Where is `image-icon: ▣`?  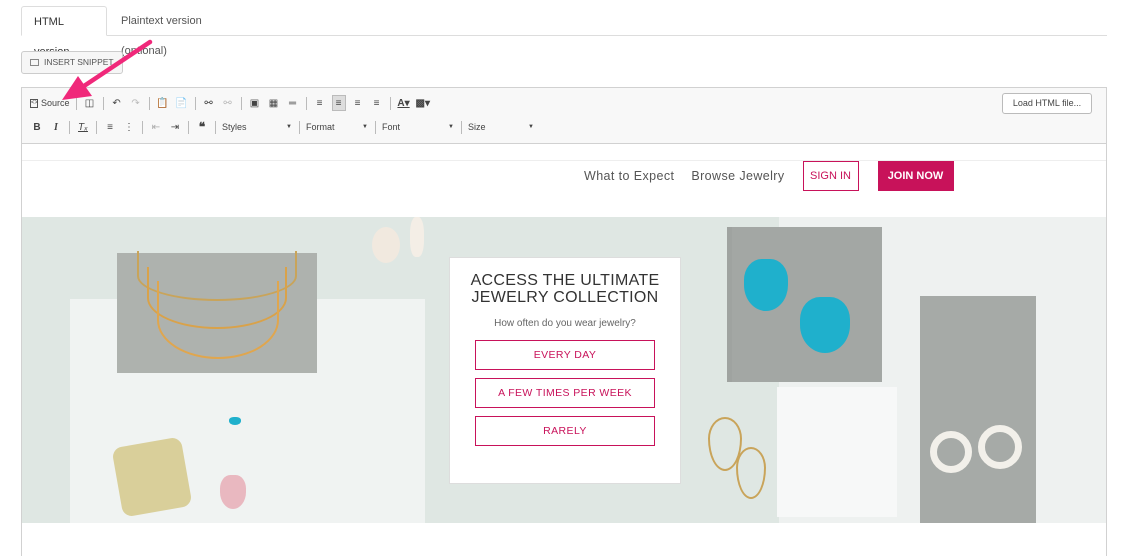
image-icon: ▣ is located at coordinates (255, 103).